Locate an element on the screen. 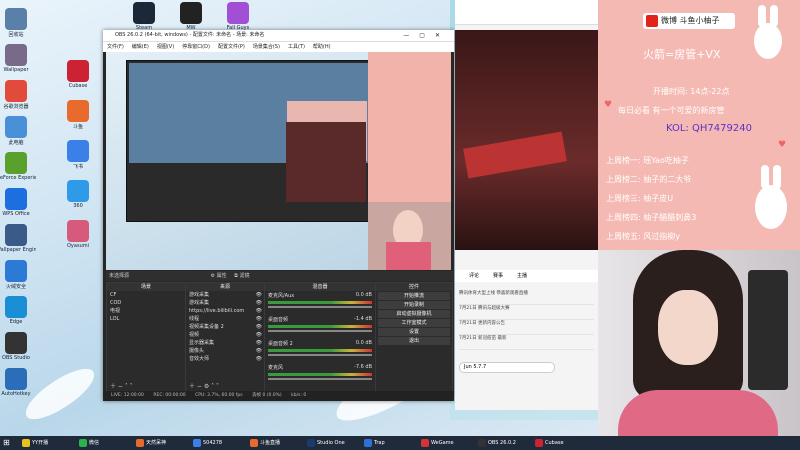 This screenshot has width=800, height=450. control-button: 退出 is located at coordinates (414, 341).